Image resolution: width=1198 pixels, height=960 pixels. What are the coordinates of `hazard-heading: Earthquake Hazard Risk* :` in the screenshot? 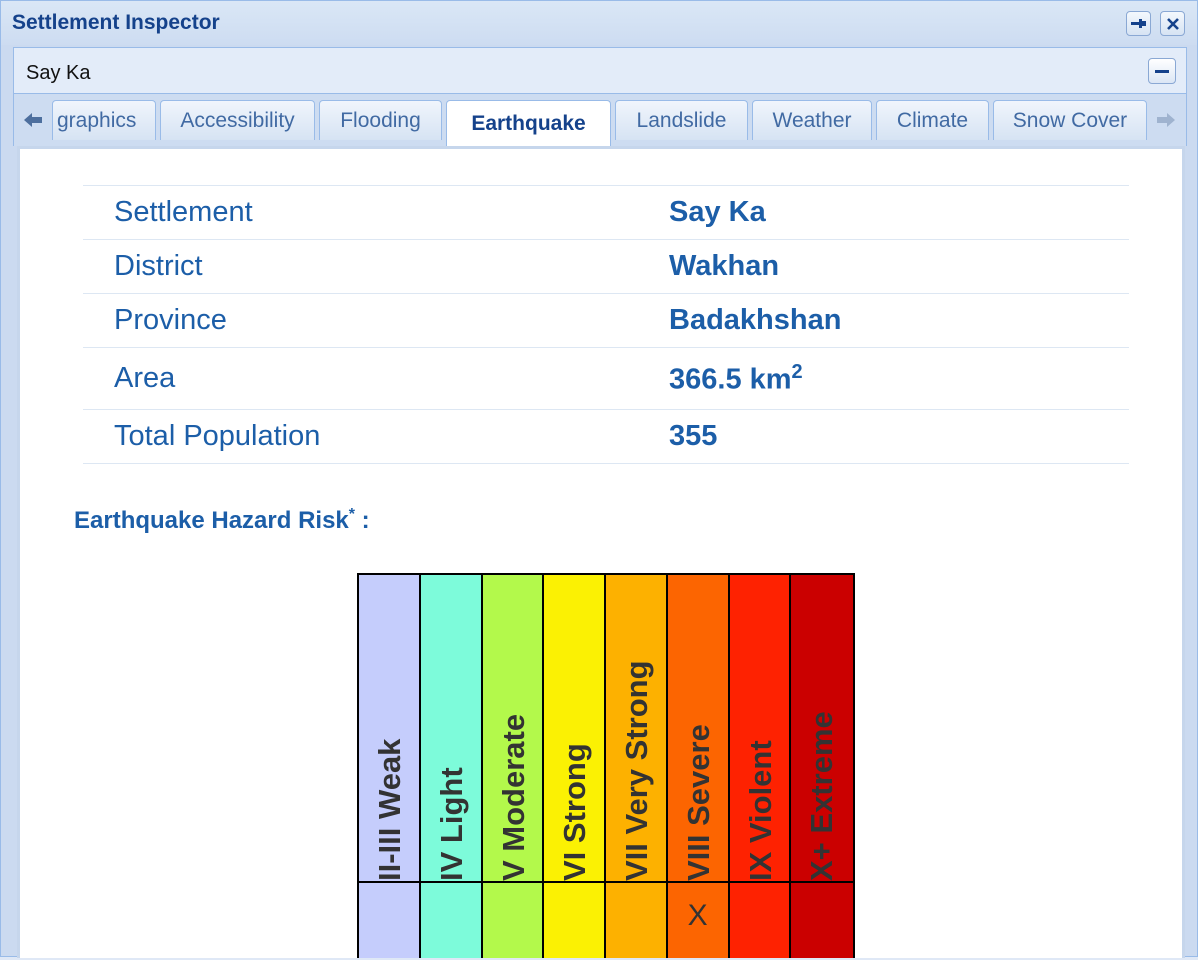 It's located at (222, 520).